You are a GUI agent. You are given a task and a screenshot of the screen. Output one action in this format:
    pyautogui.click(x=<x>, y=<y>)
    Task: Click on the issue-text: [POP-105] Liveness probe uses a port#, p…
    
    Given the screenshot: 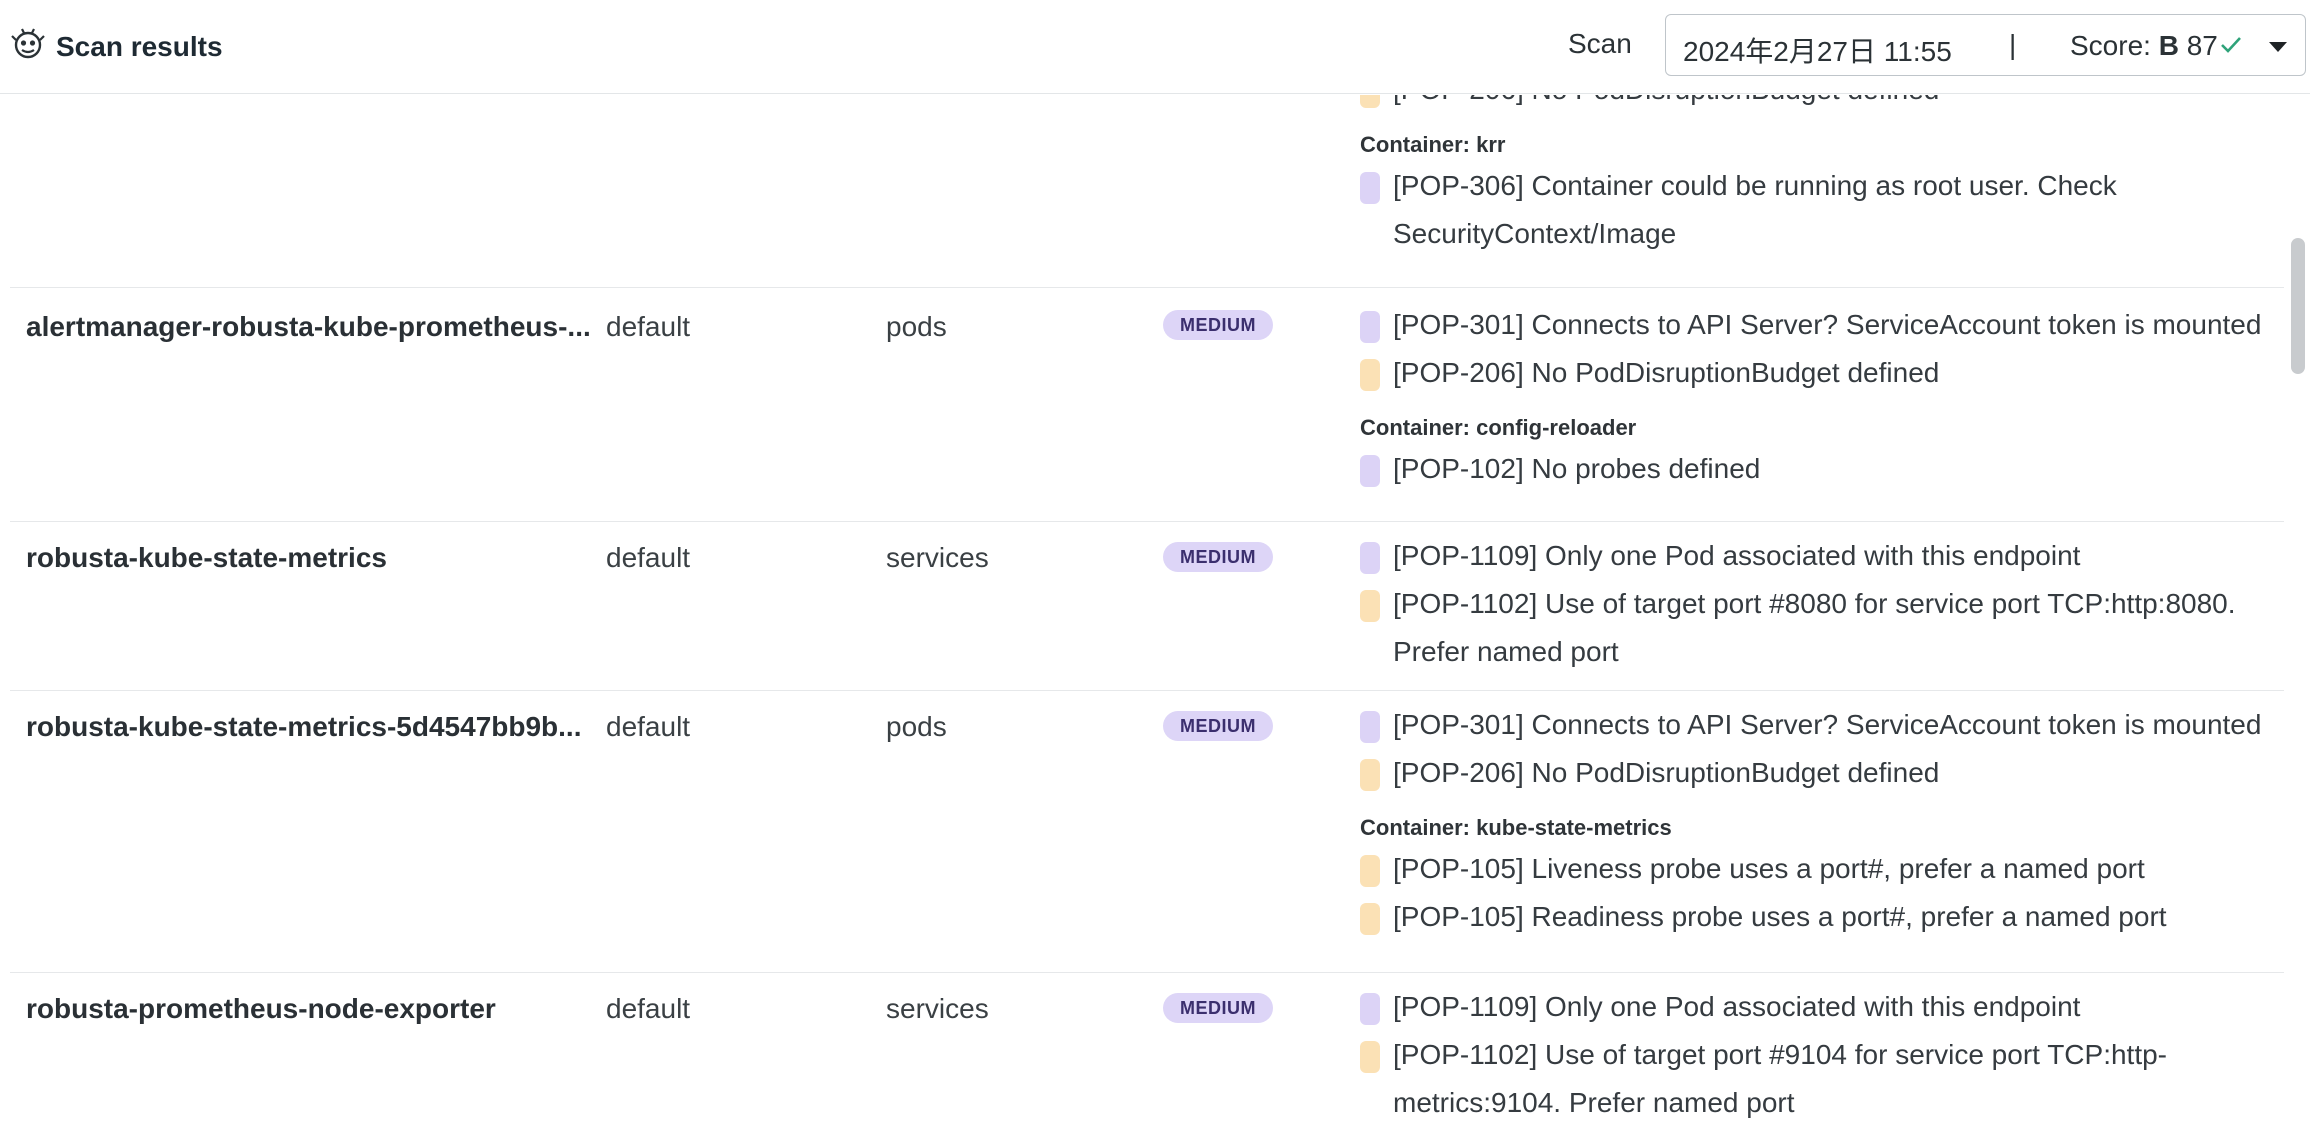 What is the action you would take?
    pyautogui.click(x=1769, y=868)
    